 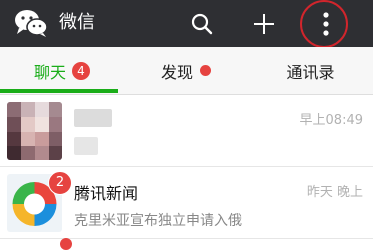 What do you see at coordinates (31, 23) in the screenshot?
I see `wechat-logo-icon` at bounding box center [31, 23].